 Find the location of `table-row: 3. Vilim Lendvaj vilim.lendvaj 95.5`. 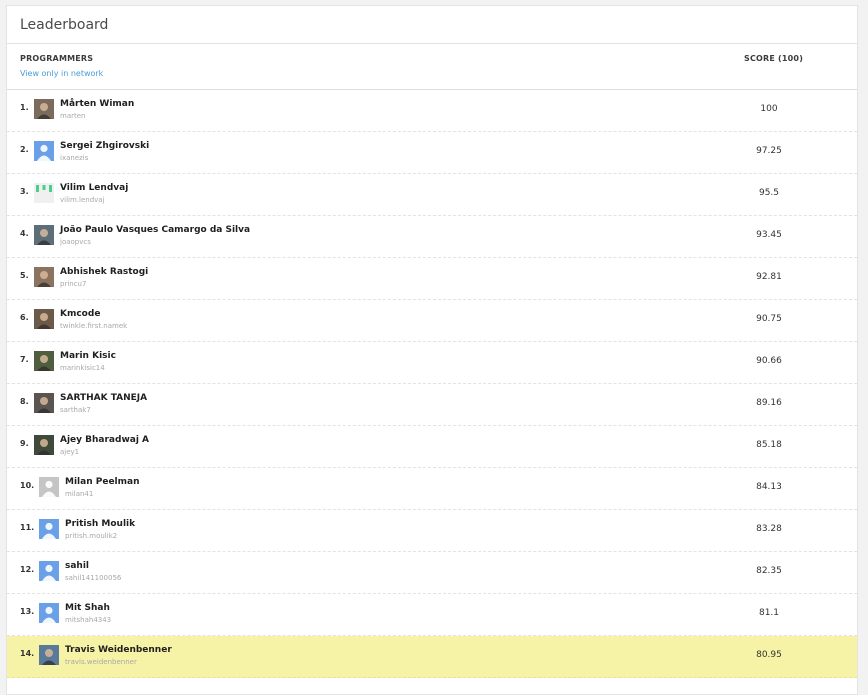

table-row: 3. Vilim Lendvaj vilim.lendvaj 95.5 is located at coordinates (432, 195).